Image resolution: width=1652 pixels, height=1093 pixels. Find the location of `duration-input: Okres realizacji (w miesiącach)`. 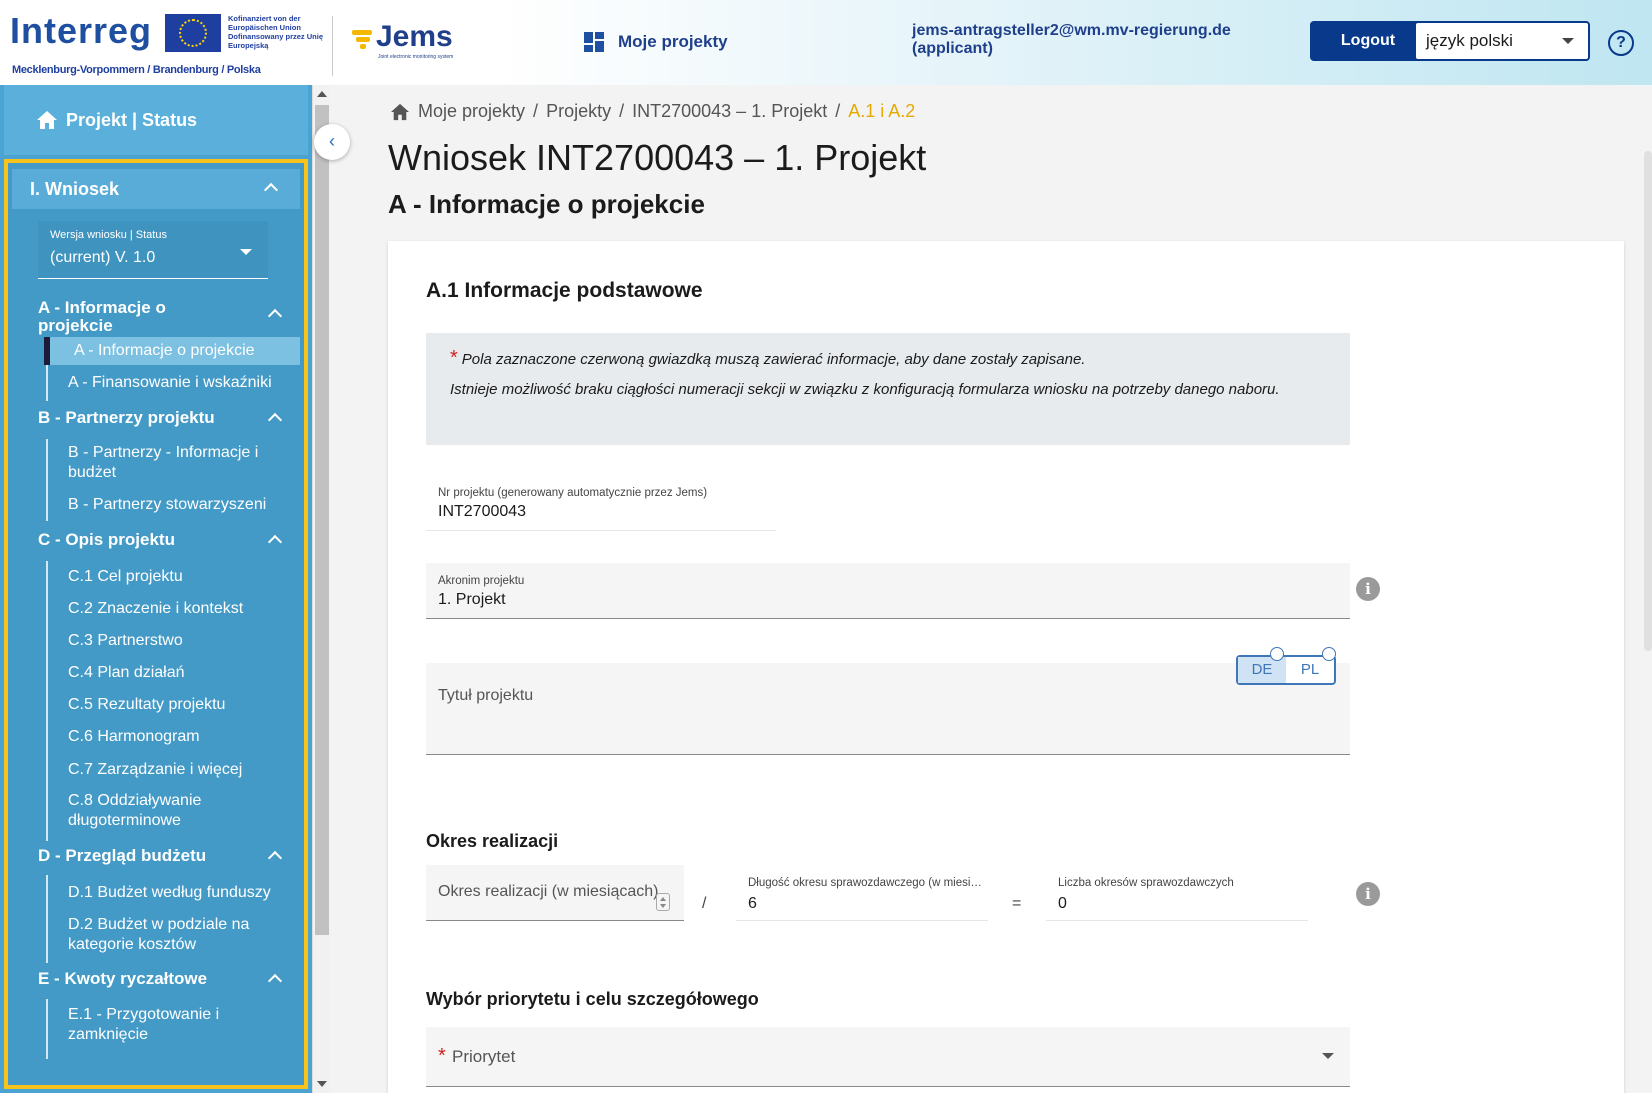

duration-input: Okres realizacji (w miesiącach) is located at coordinates (555, 893).